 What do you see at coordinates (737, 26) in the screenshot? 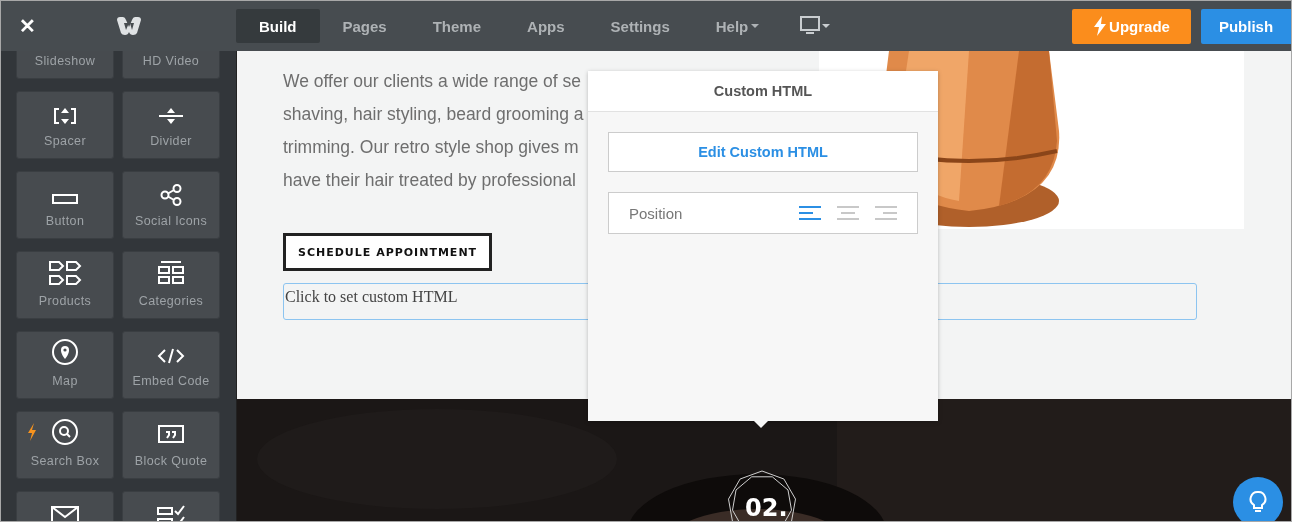
I see `nav-tab: Help` at bounding box center [737, 26].